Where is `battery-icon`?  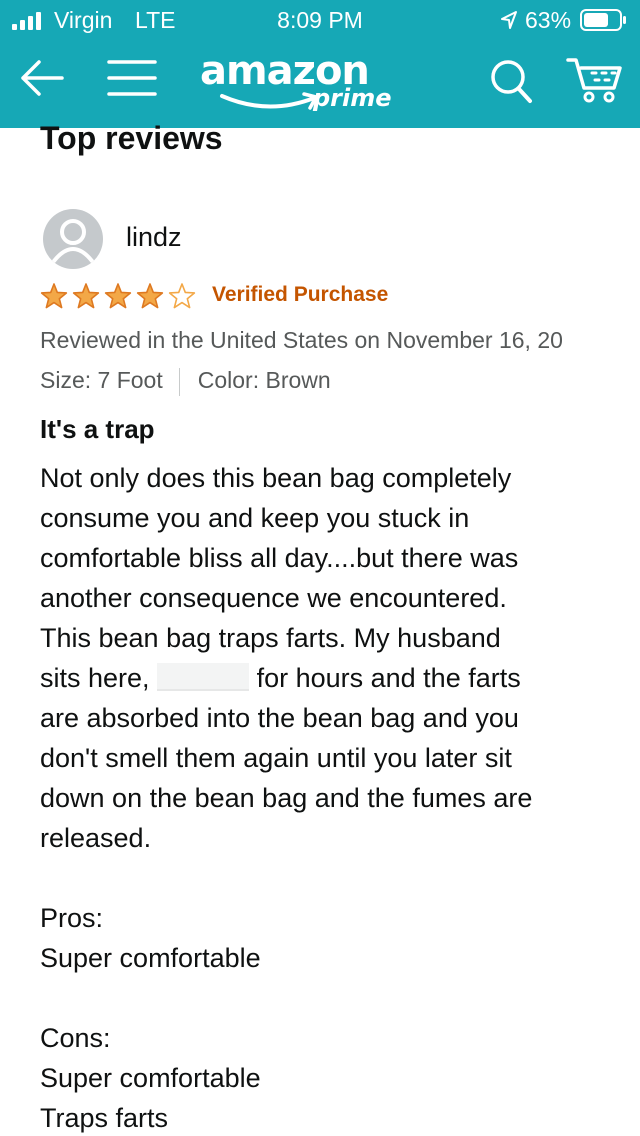
battery-icon is located at coordinates (603, 20).